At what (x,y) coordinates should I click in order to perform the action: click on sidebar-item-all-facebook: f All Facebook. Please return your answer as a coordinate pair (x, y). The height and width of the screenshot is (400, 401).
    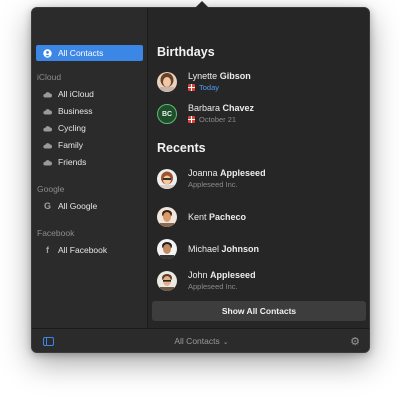
    Looking at the image, I should click on (89, 250).